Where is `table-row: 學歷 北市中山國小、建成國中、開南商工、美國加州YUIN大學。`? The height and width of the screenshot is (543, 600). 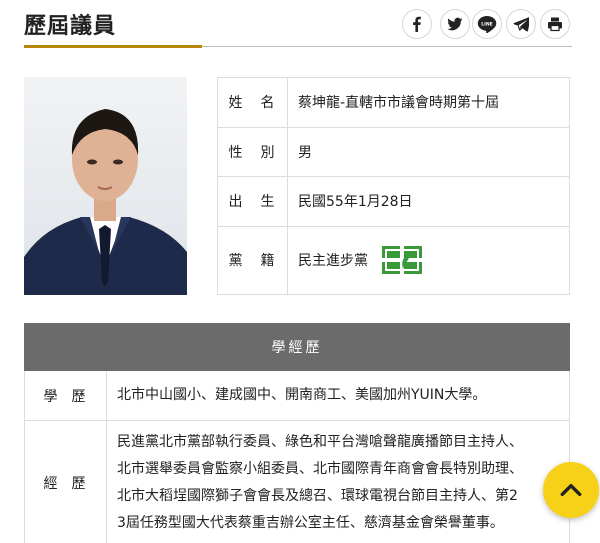
table-row: 學歷 北市中山國小、建成國中、開南商工、美國加州YUIN大學。 is located at coordinates (297, 395).